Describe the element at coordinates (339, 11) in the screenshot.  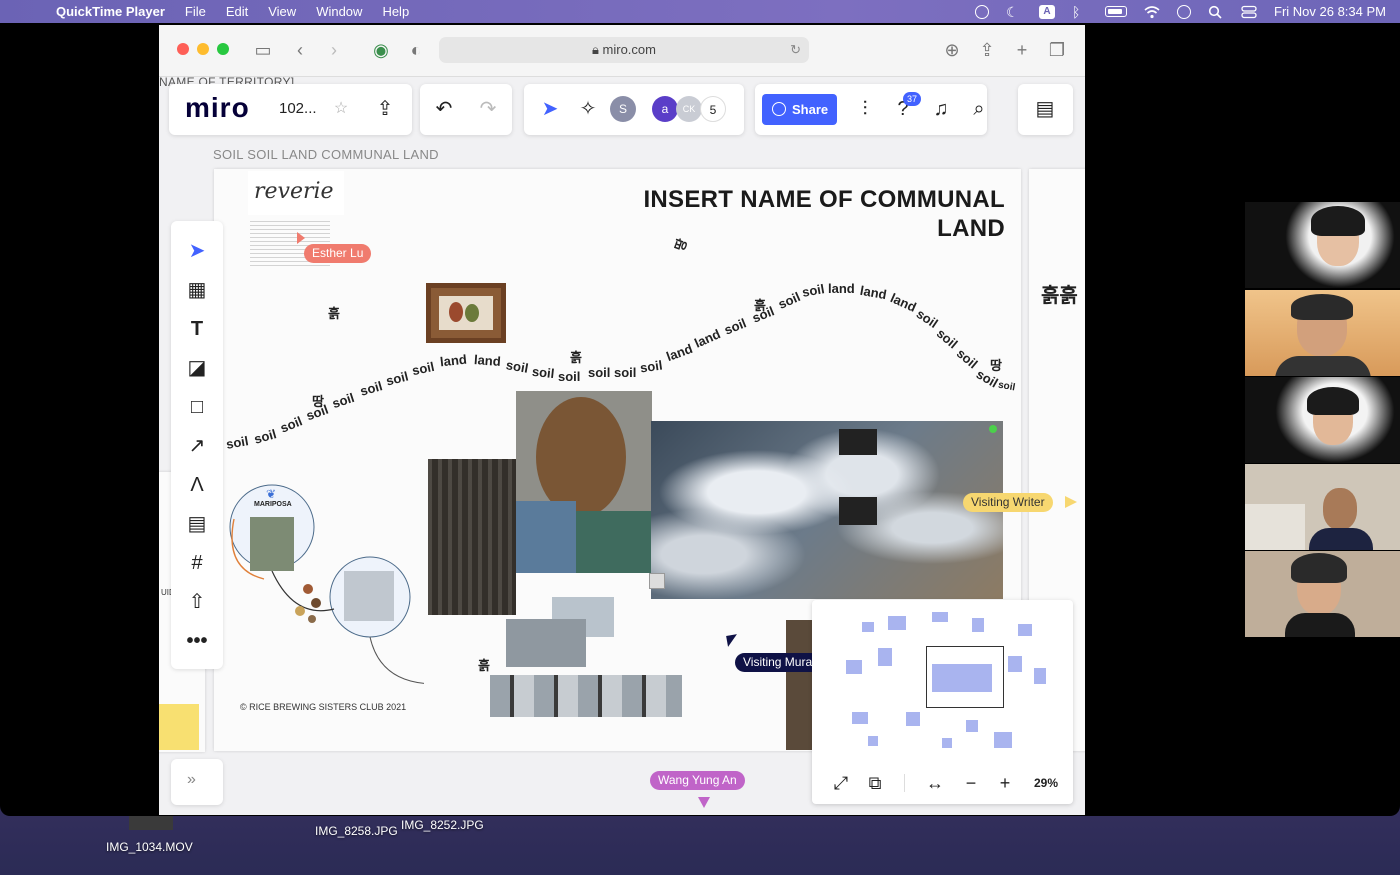
I see `menu-window: Window` at that location.